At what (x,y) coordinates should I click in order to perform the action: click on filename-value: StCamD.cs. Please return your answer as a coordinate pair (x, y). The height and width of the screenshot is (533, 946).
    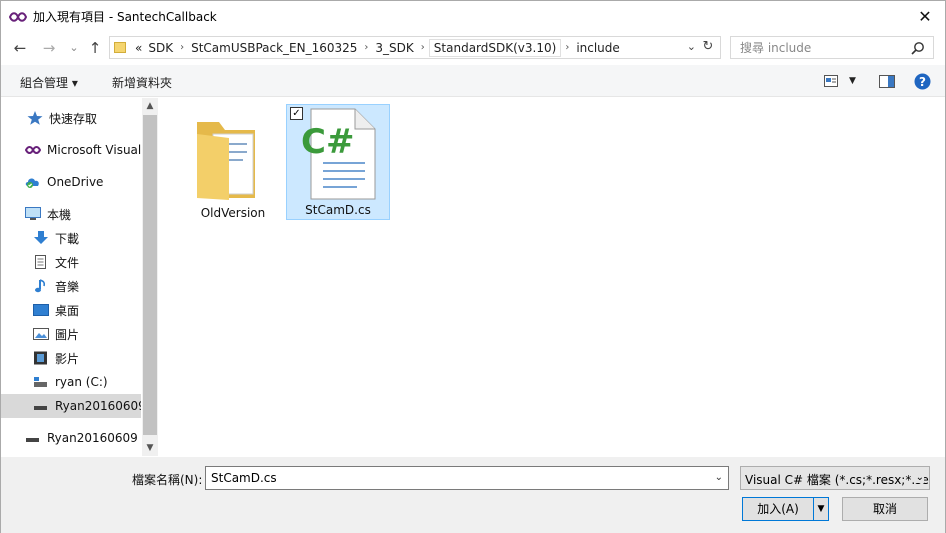
    Looking at the image, I should click on (244, 478).